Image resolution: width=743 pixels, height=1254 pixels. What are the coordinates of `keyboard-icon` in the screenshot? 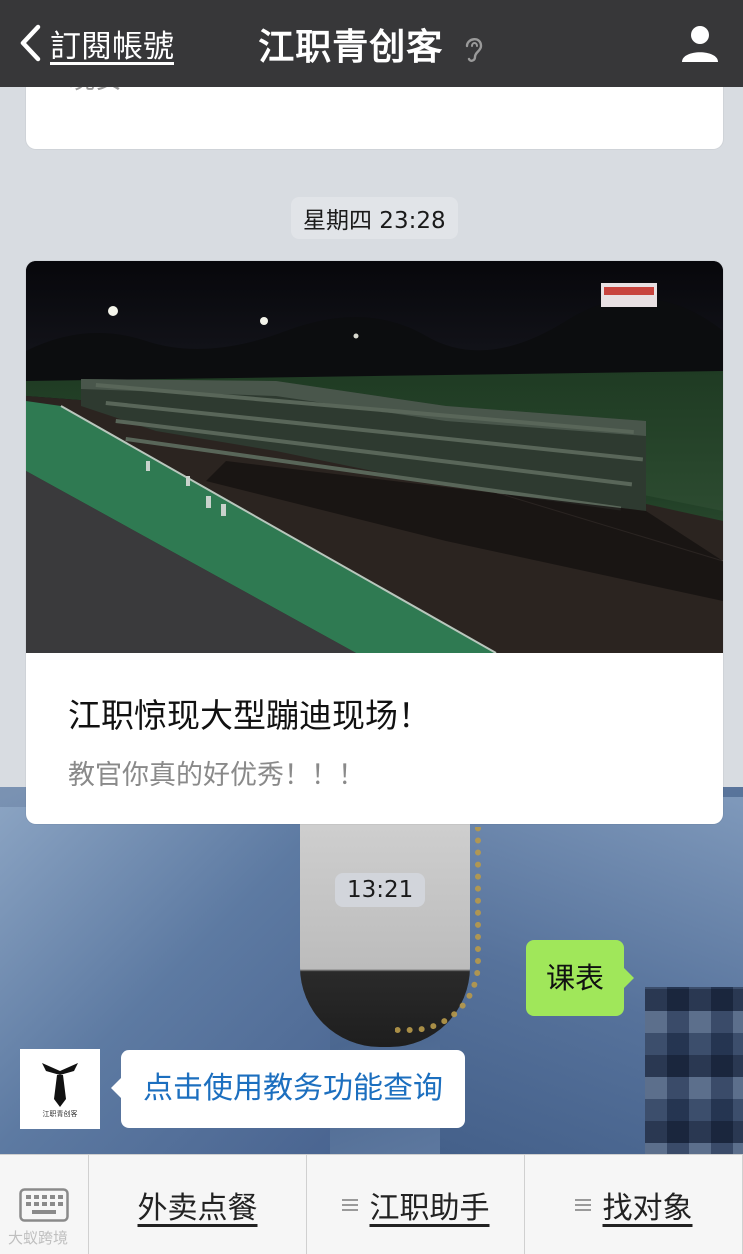 It's located at (44, 1204).